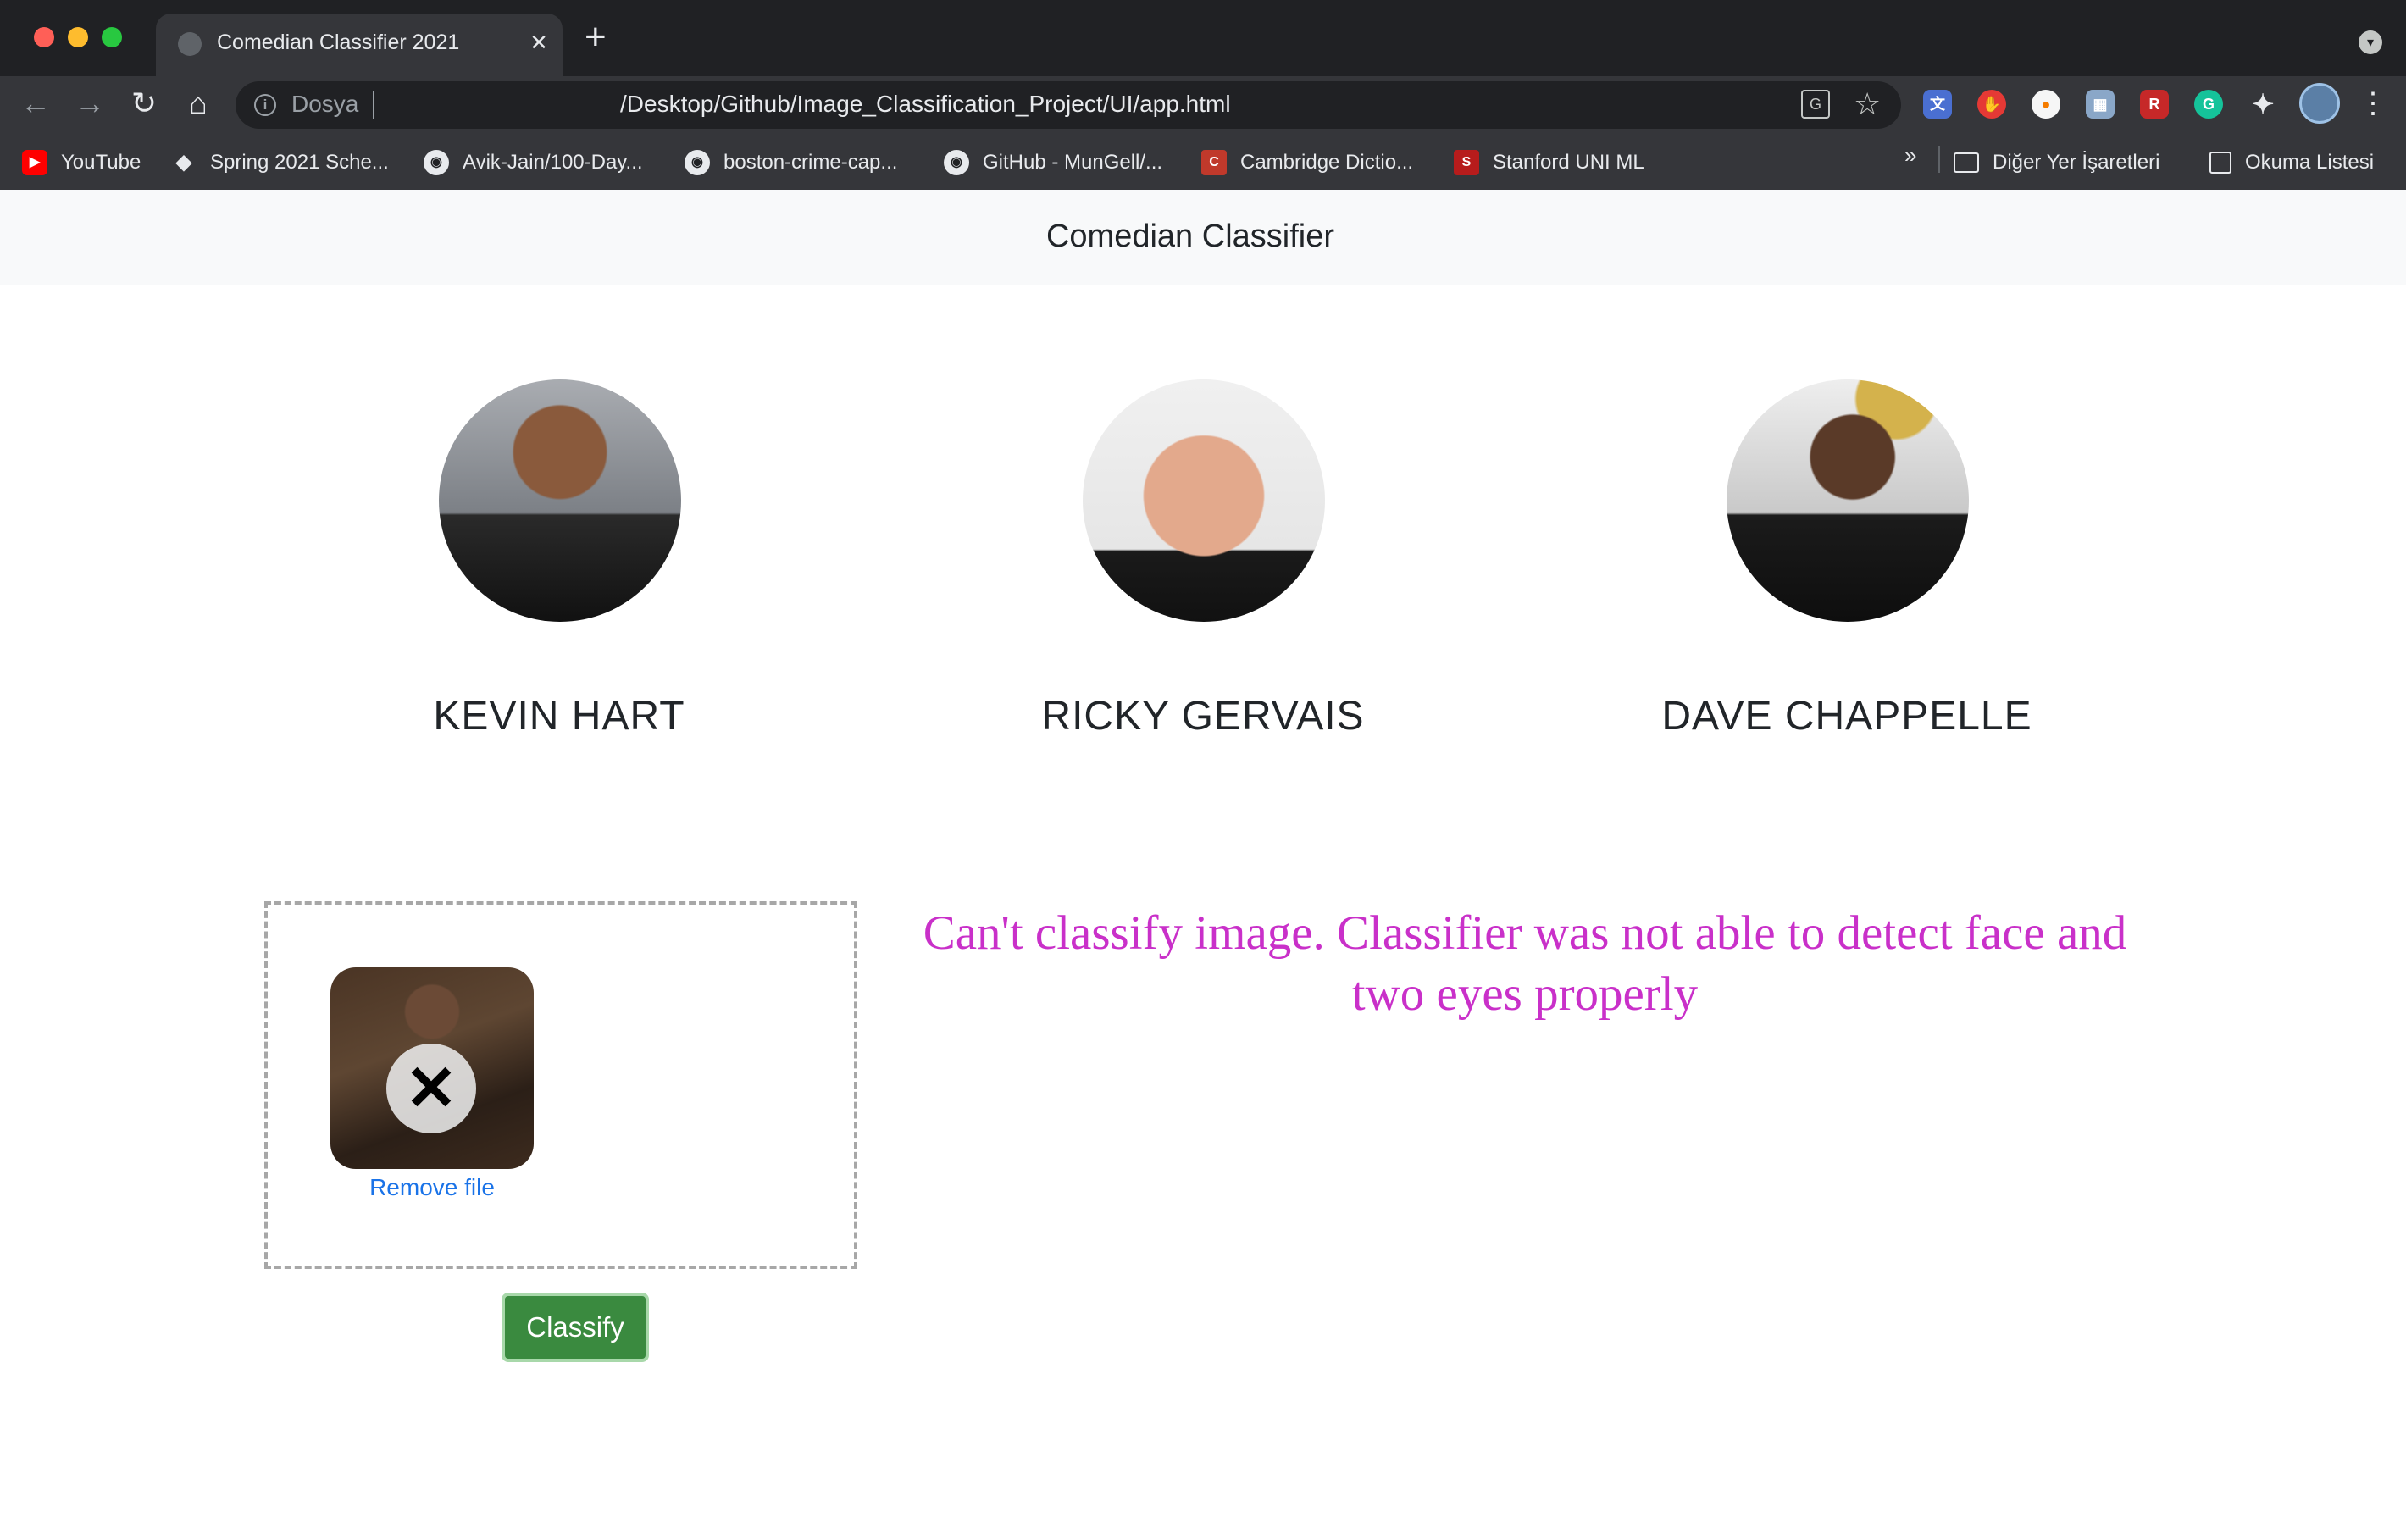 The height and width of the screenshot is (1540, 2406). What do you see at coordinates (338, 42) in the screenshot?
I see `tab-title: Comedian Classifier 2021` at bounding box center [338, 42].